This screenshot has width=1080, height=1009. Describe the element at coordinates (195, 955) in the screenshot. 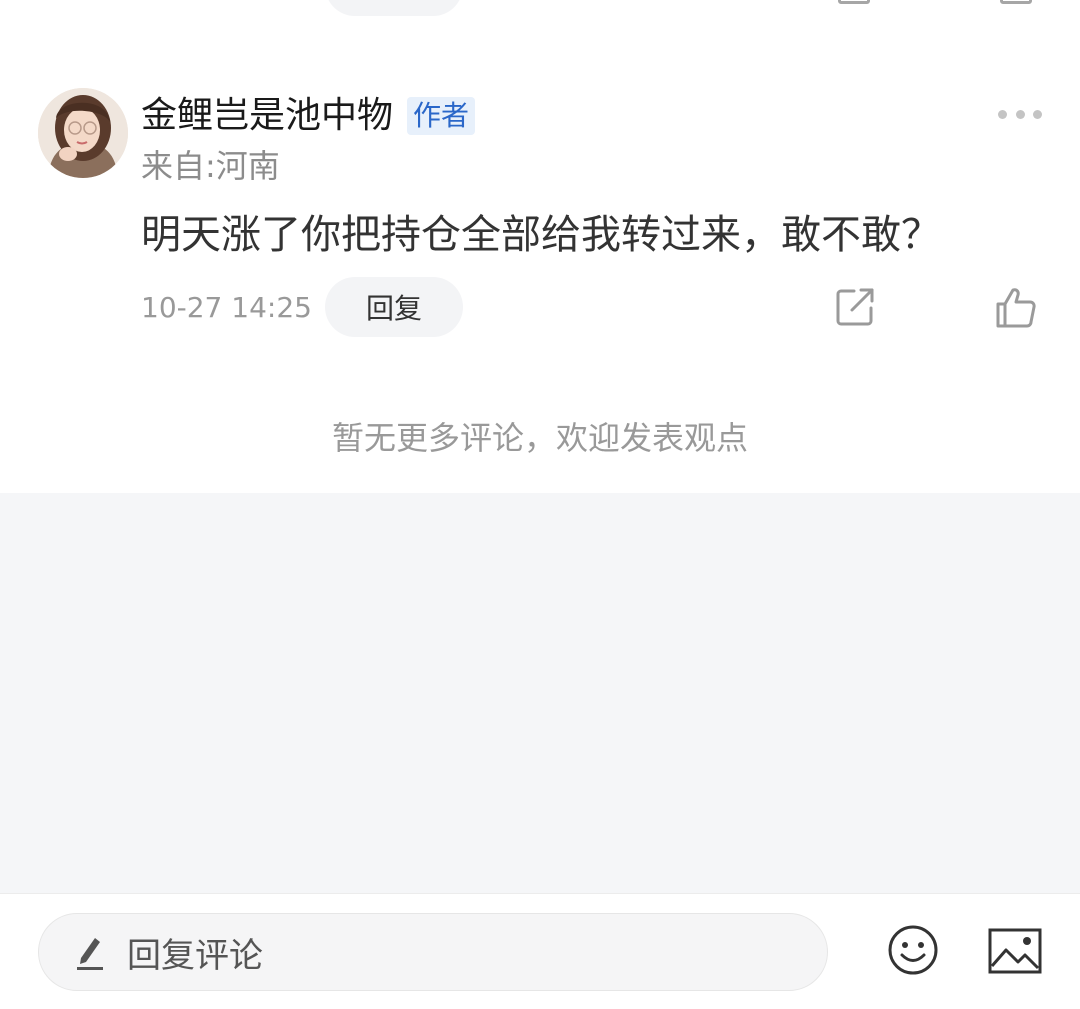

I see `reply-placeholder: 回复评论` at that location.